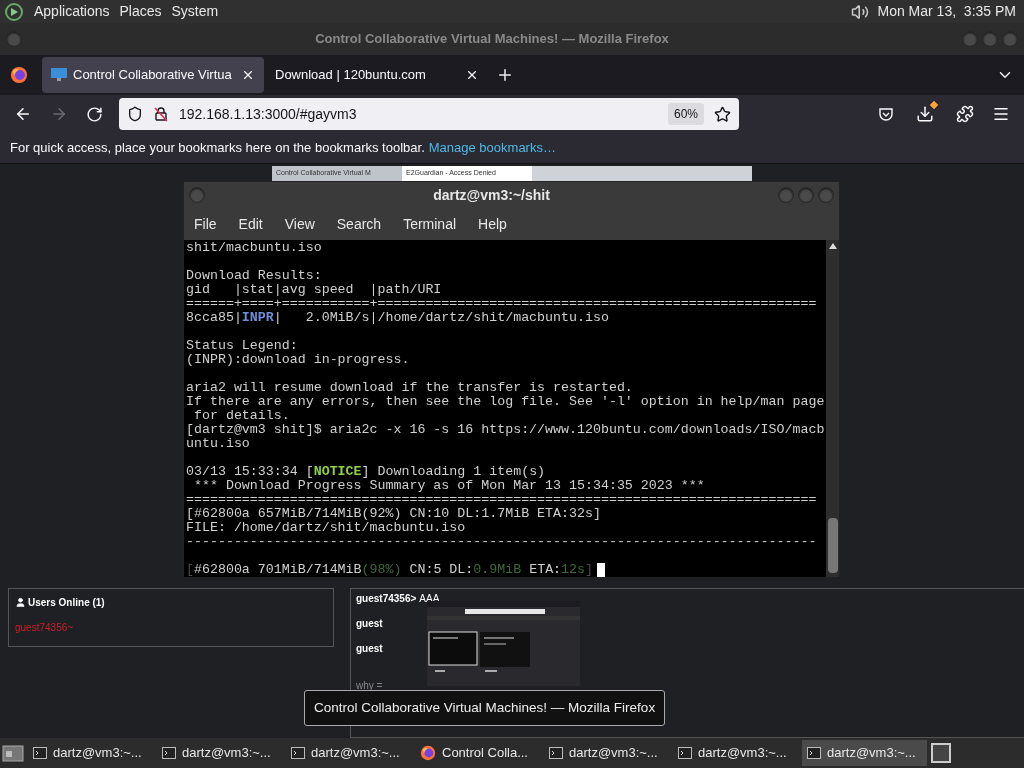 Image resolution: width=1024 pixels, height=768 pixels. I want to click on terminal-line: [#62800a 657MiB/714MiB(92%) CN:10 DL:1.7MiB ETA:32s], so click(393, 513).